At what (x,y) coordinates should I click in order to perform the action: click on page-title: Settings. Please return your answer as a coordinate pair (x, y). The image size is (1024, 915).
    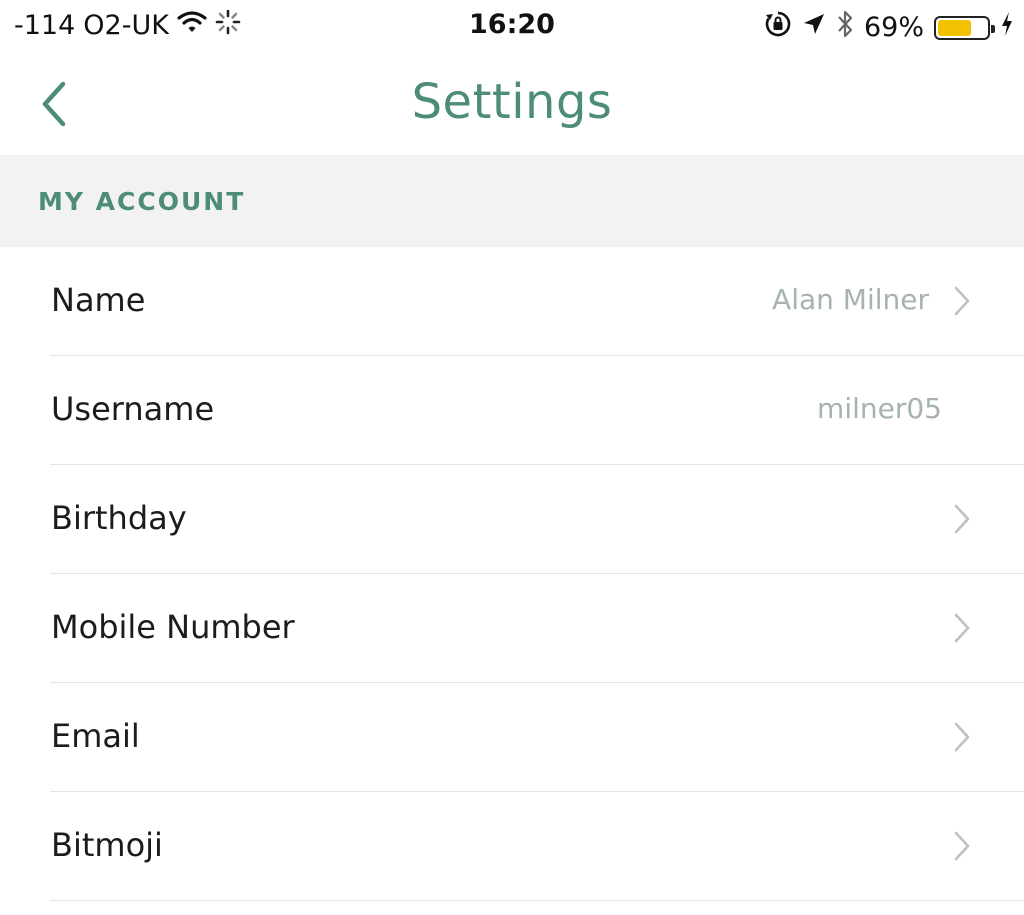
    Looking at the image, I should click on (512, 102).